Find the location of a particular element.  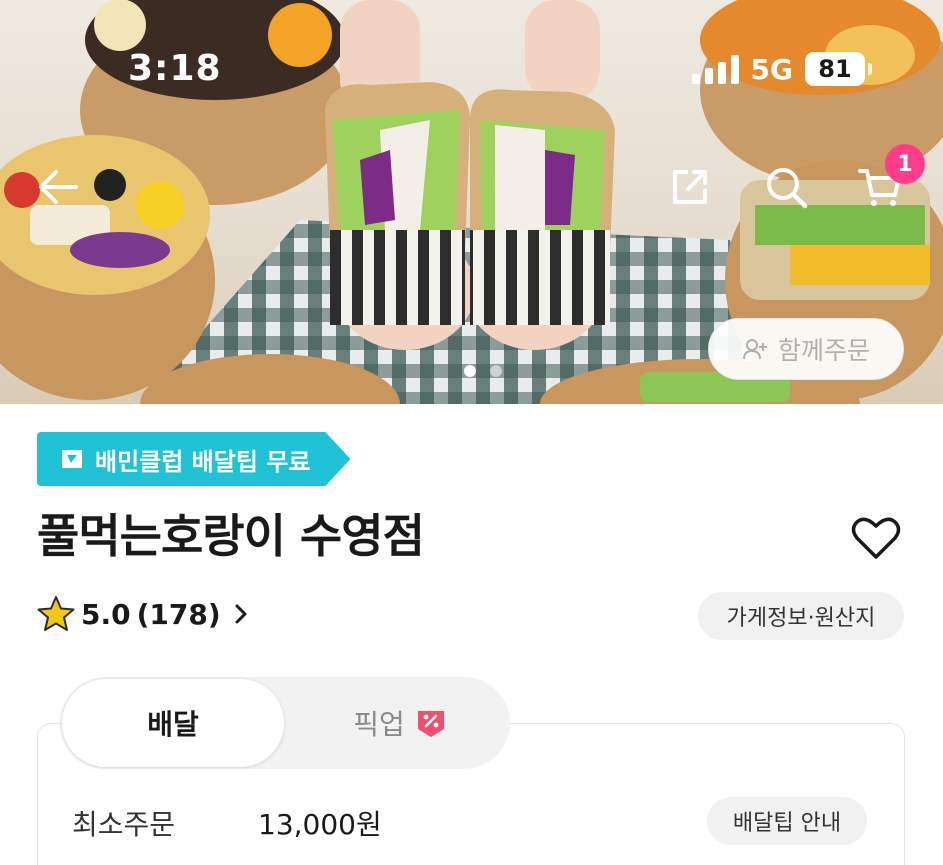

tab-pickup: 픽업 is located at coordinates (400, 723).